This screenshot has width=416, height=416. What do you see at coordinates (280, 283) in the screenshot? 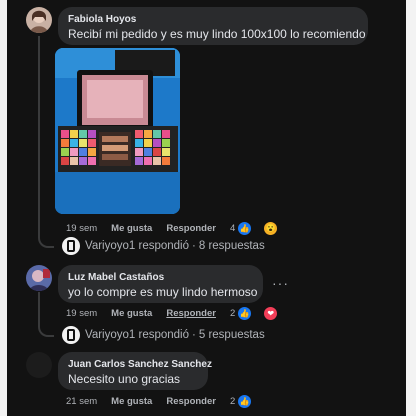
I see `more-options-icon: ···` at bounding box center [280, 283].